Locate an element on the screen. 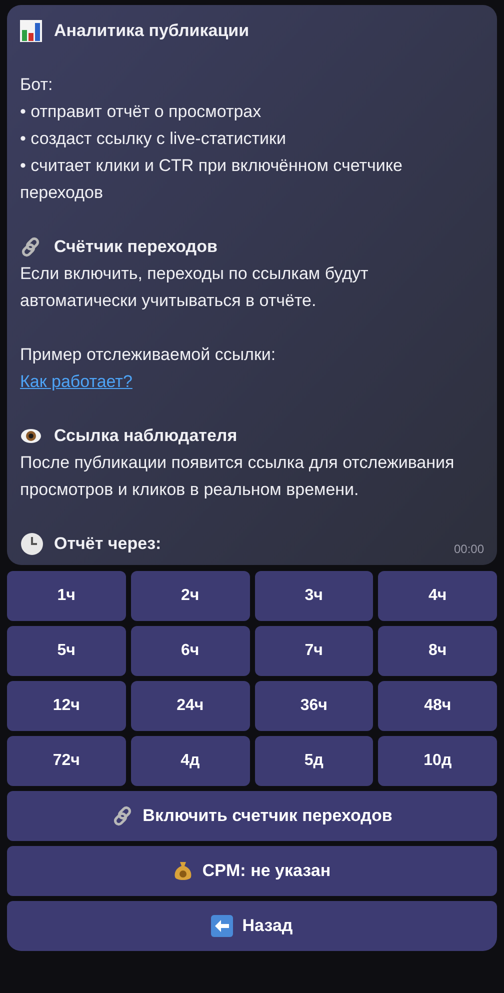 The height and width of the screenshot is (993, 504). section-heading: Счётчик переходов is located at coordinates (136, 247).